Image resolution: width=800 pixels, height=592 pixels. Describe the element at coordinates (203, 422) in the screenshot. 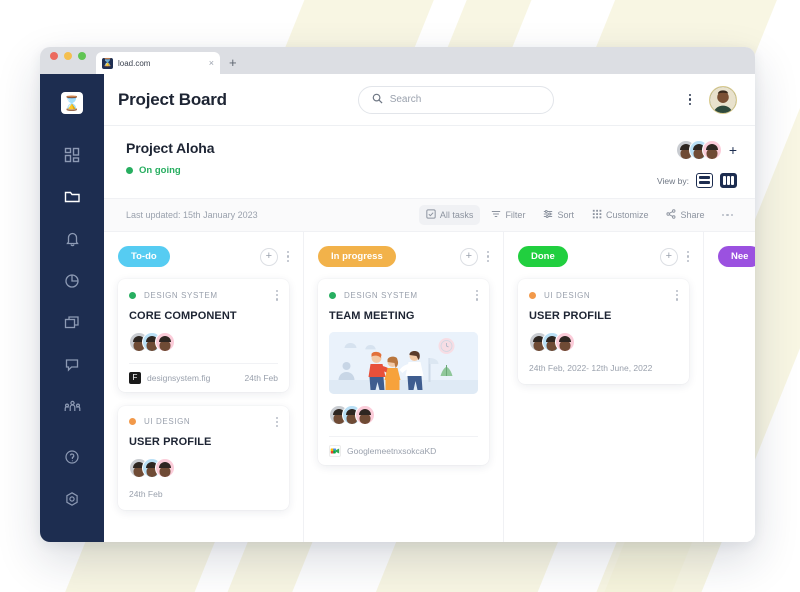

I see `card-header: UI DESIGN` at that location.